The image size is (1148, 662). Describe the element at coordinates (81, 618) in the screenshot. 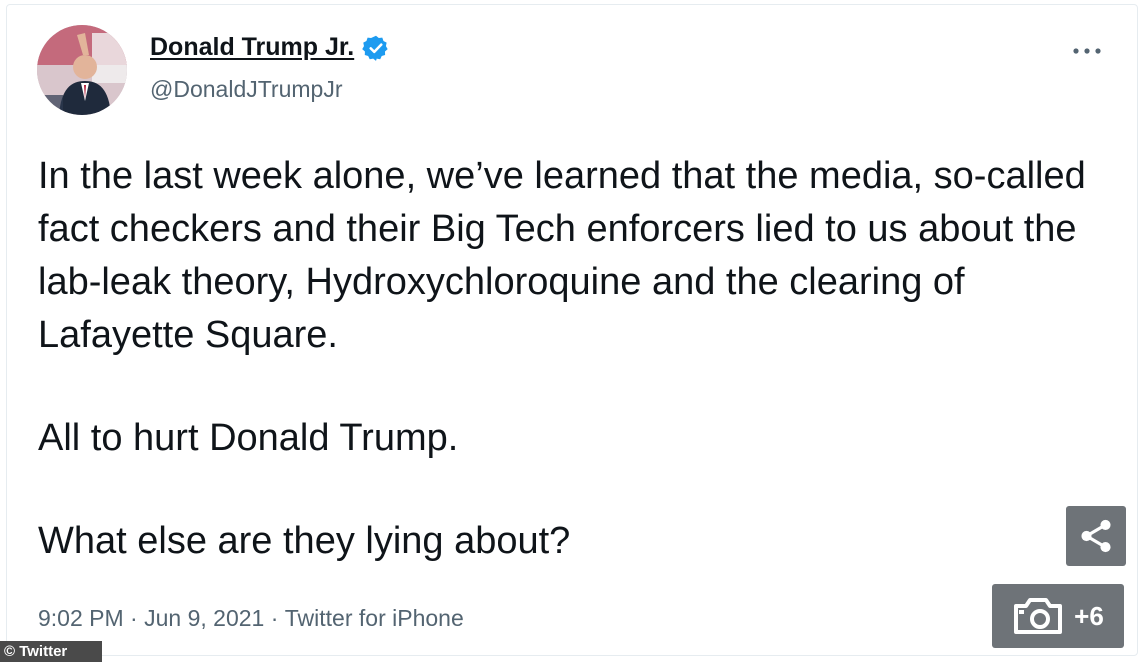

I see `tweet-time: 9:02 PM` at that location.